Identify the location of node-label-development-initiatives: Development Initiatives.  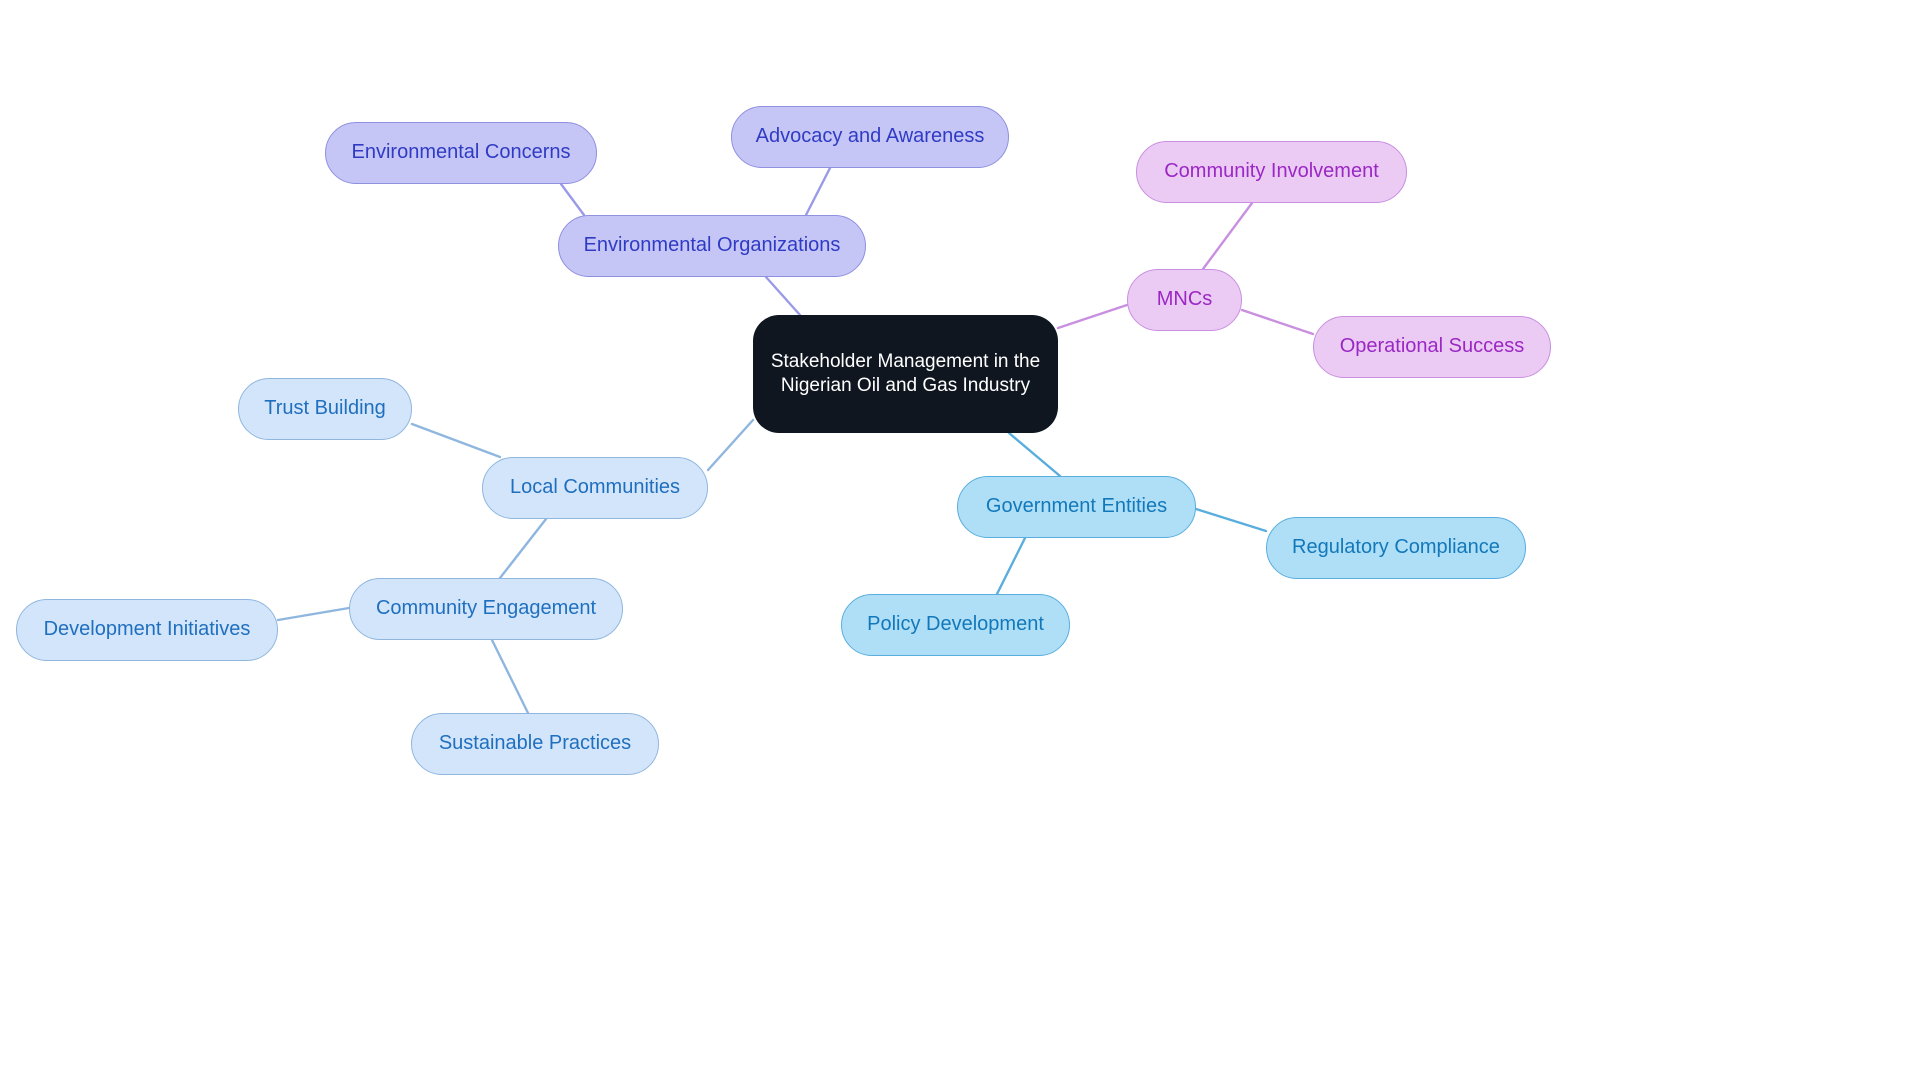
(147, 629).